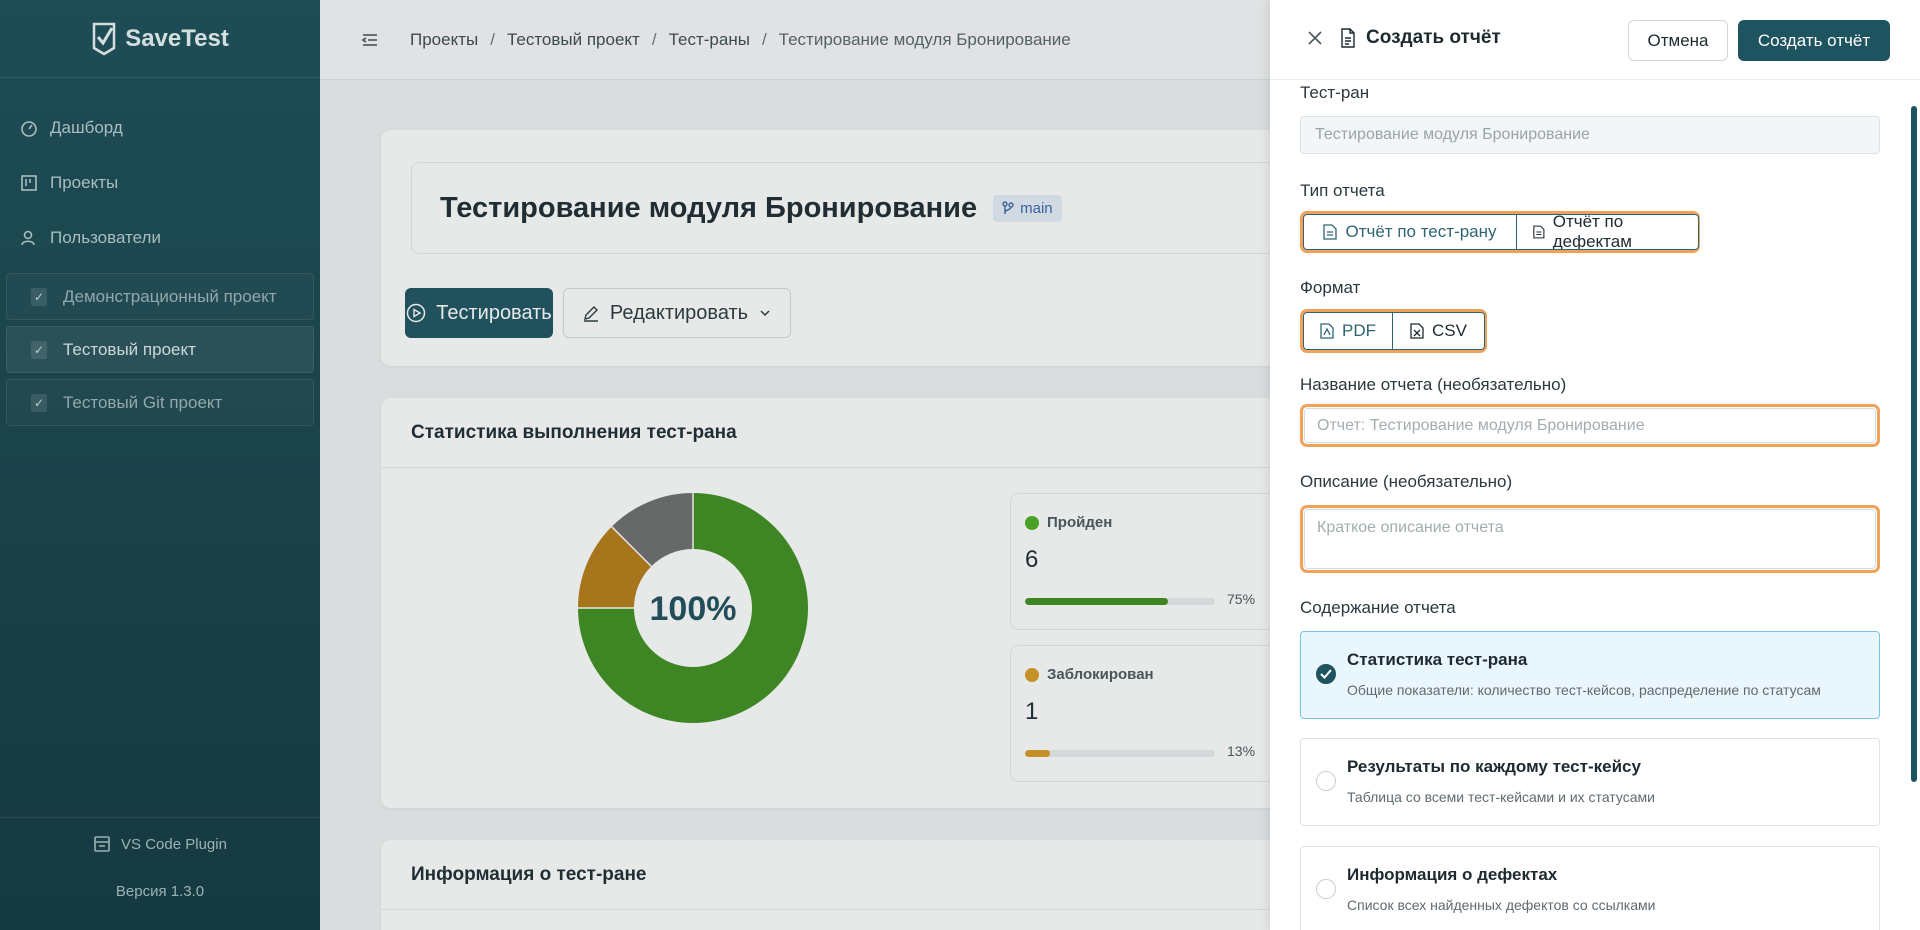 This screenshot has width=1920, height=930. What do you see at coordinates (1330, 287) in the screenshot?
I see `format-label: Формат` at bounding box center [1330, 287].